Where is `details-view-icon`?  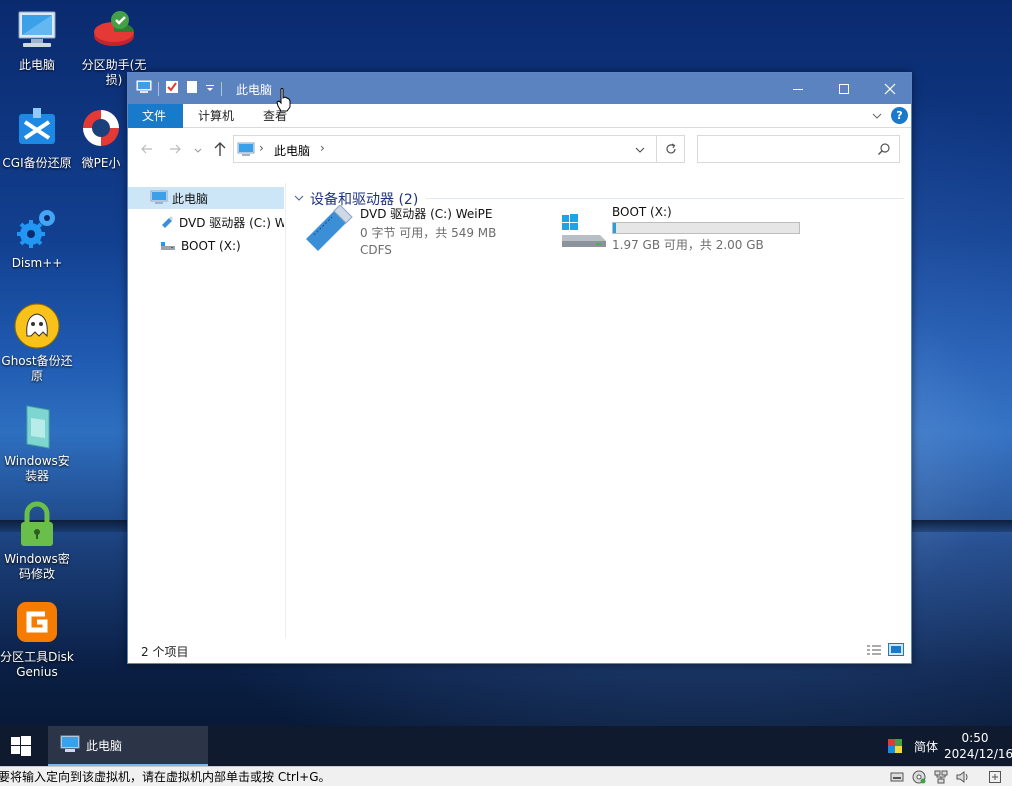 details-view-icon is located at coordinates (874, 650).